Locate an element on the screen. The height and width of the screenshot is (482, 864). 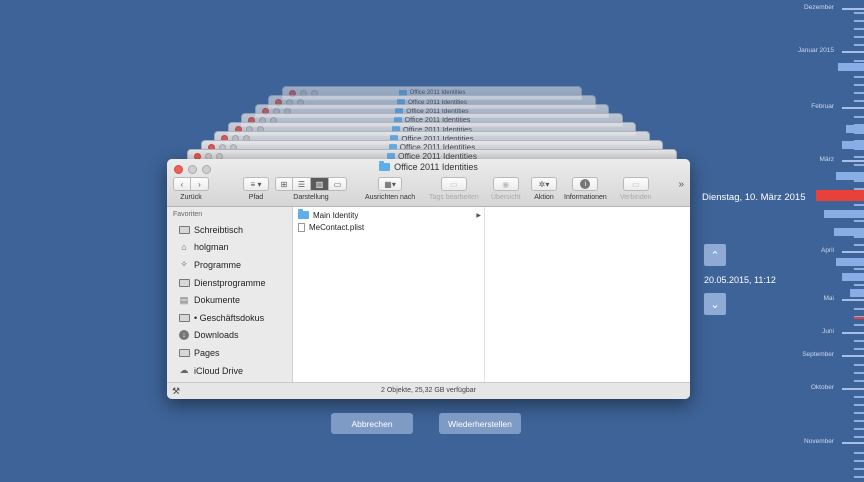
view-group: ⊞ ☰ ▥ ▭ Darstellung is located at coordinates (311, 189).